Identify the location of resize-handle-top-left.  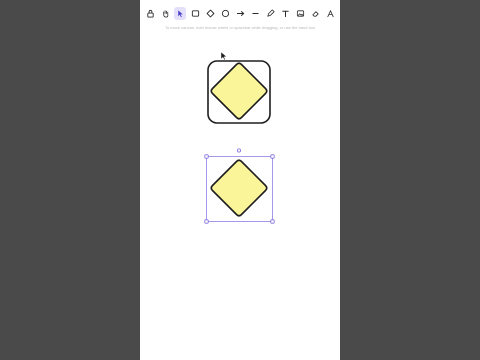
(206, 156).